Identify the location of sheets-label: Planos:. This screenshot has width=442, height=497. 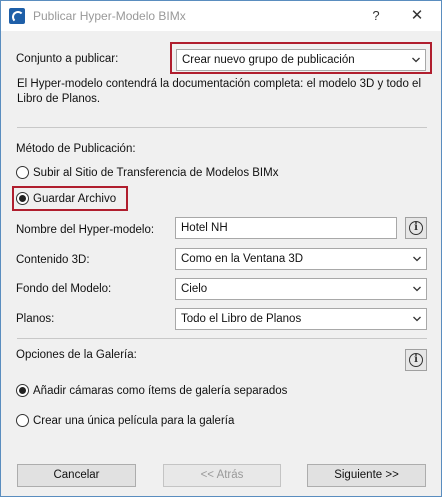
(35, 319).